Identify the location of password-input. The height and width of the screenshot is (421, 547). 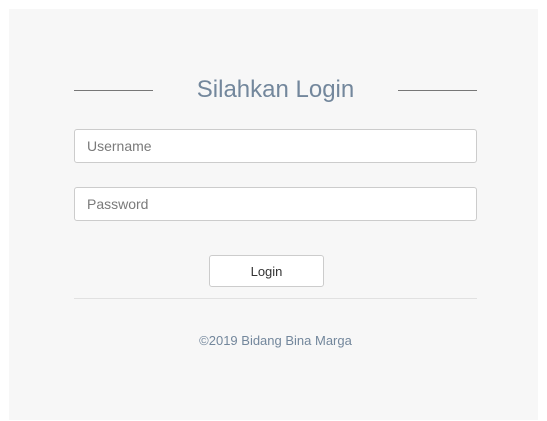
(275, 204).